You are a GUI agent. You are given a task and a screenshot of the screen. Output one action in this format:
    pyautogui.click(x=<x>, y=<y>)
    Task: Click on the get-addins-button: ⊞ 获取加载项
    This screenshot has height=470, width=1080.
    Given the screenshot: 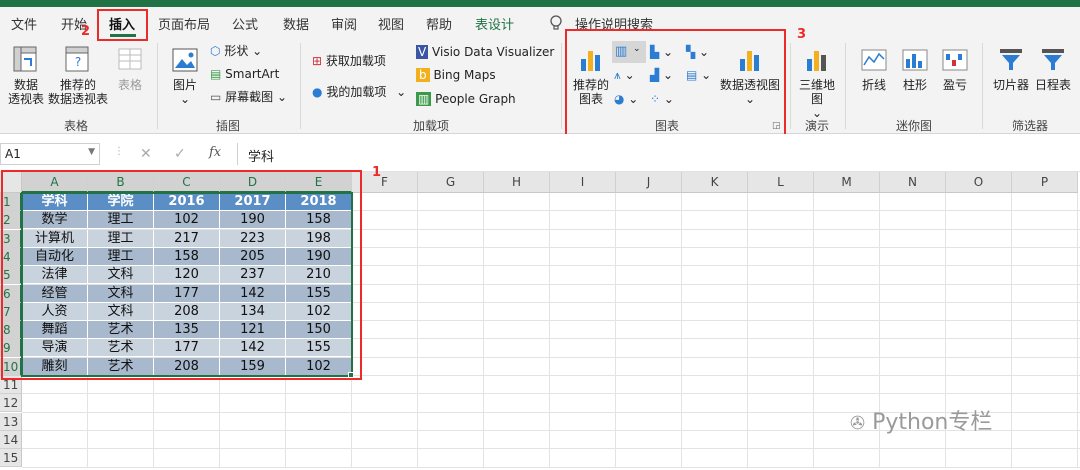 What is the action you would take?
    pyautogui.click(x=349, y=61)
    